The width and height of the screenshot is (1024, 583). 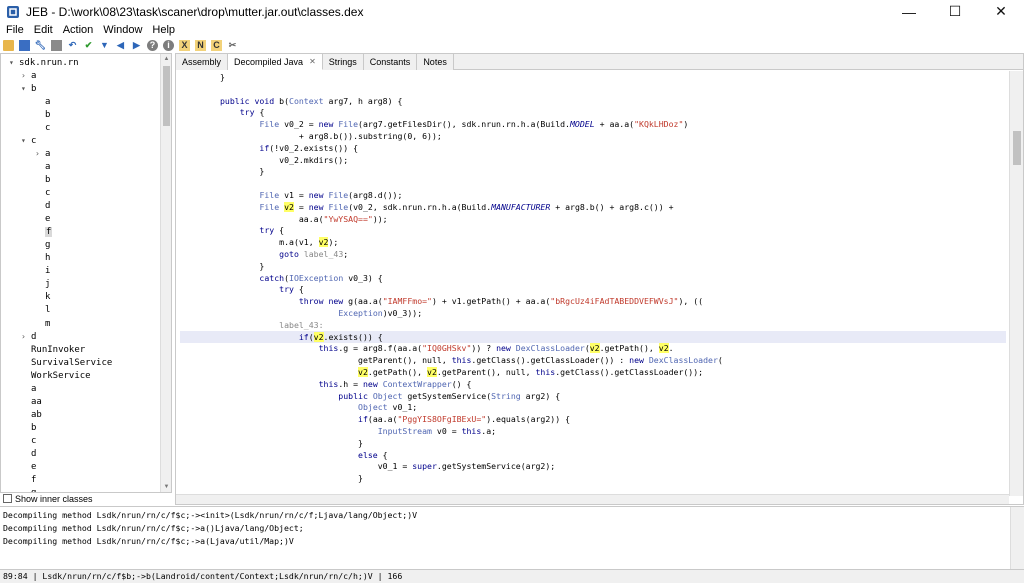 I want to click on tree-item: ▾ b, so click(x=28, y=88).